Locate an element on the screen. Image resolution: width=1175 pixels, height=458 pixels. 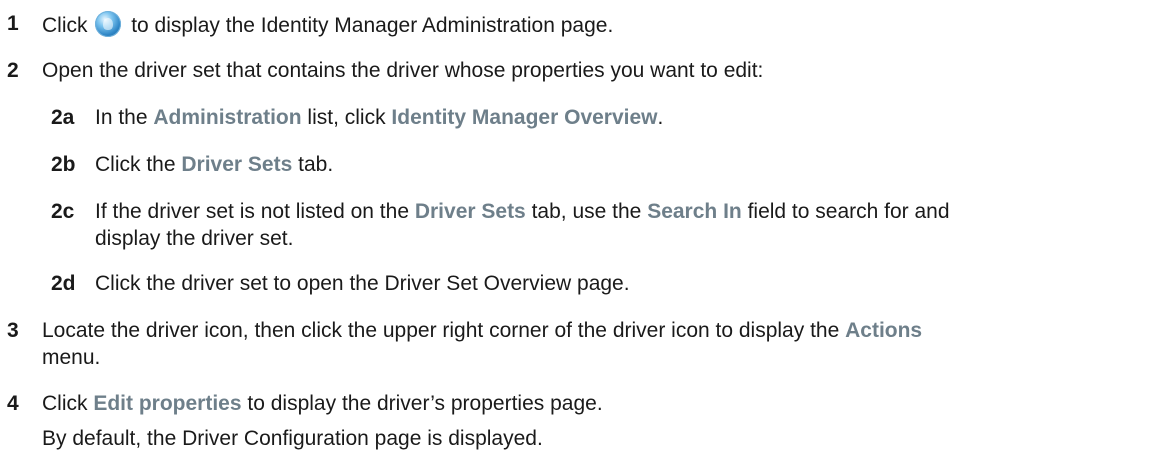
step-number: 3 is located at coordinates (13, 330).